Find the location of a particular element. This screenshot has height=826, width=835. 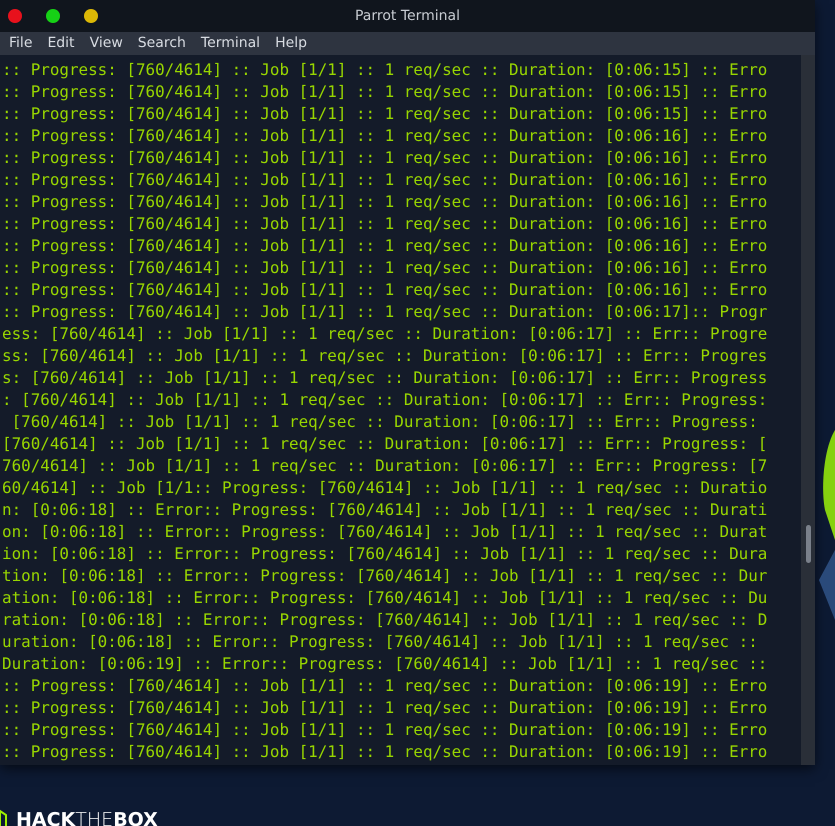

menu-item: File is located at coordinates (19, 43).